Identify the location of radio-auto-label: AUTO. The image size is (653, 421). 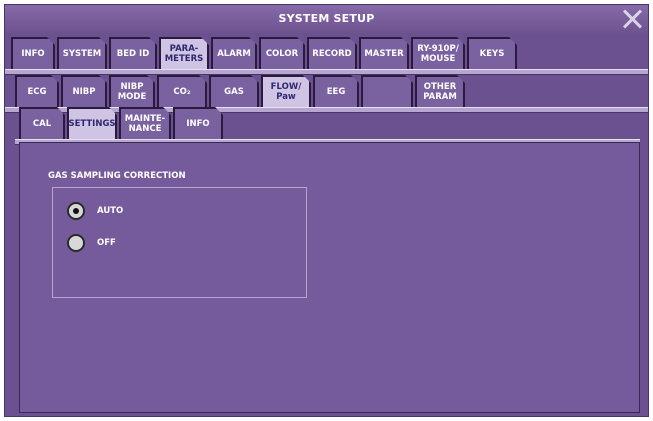
(110, 211).